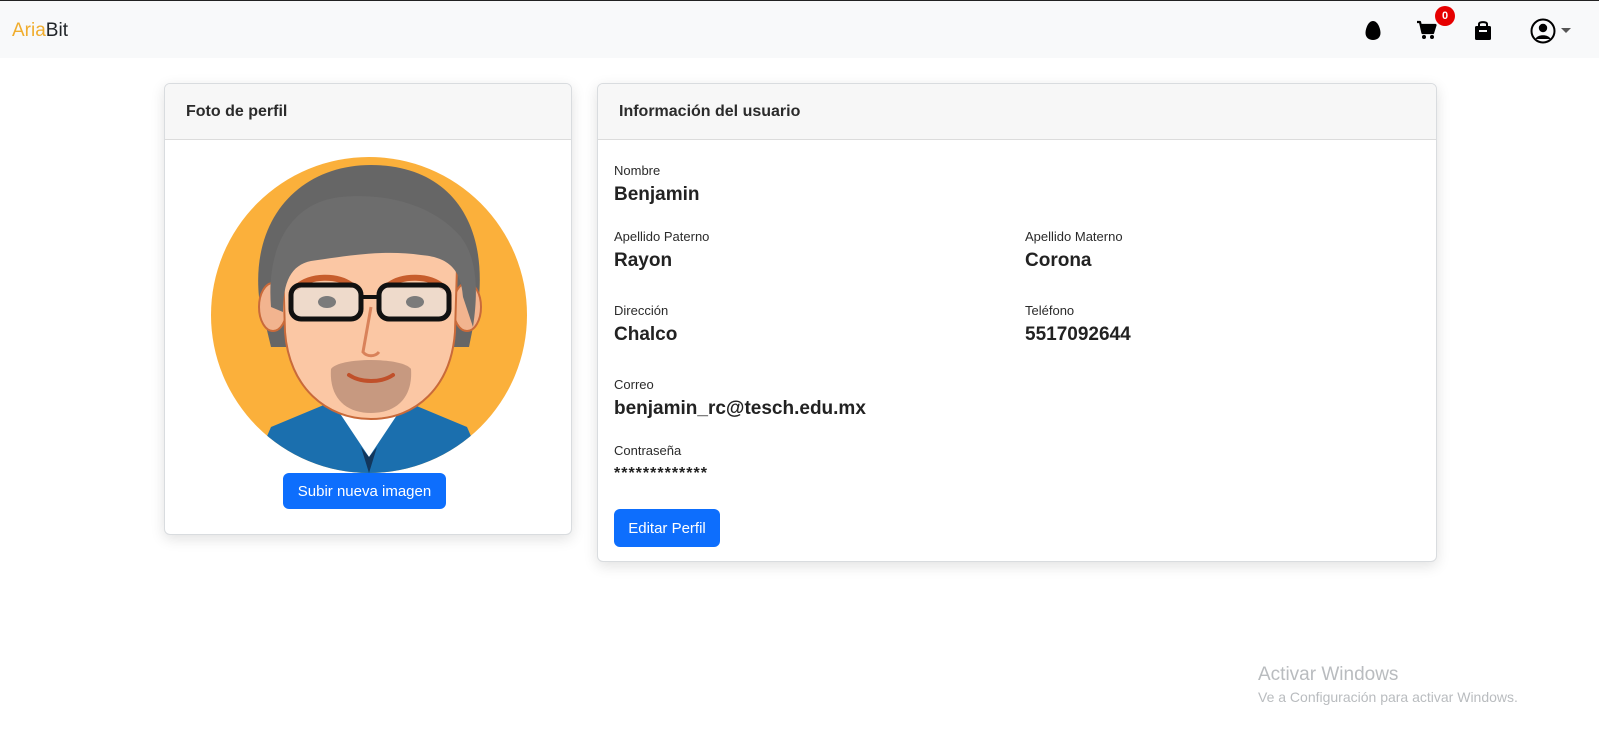  What do you see at coordinates (1388, 697) in the screenshot?
I see `windows-activation-subtitle: Ve a Configuración para activar Windows.` at bounding box center [1388, 697].